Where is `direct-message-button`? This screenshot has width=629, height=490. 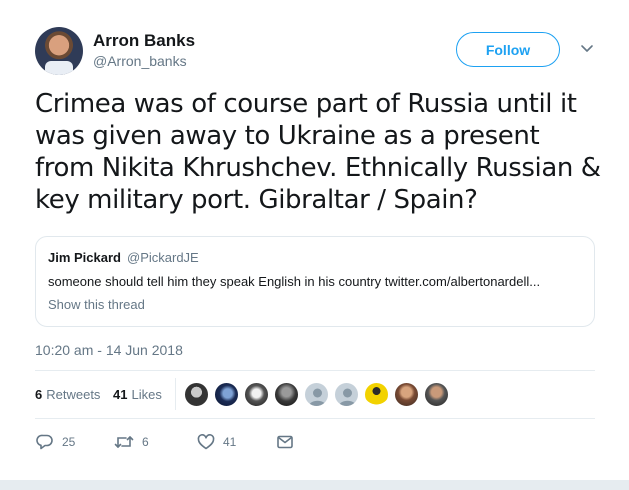
direct-message-button is located at coordinates (285, 442).